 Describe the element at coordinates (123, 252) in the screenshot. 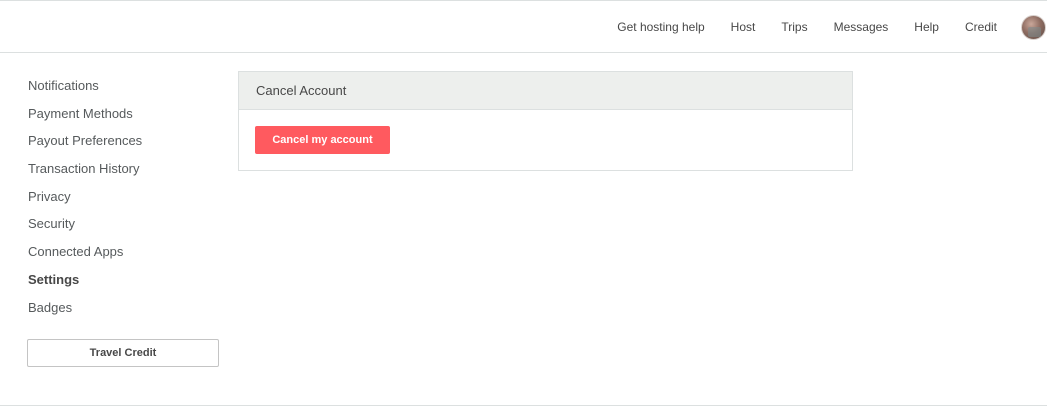

I see `sidebar-item-connected-apps: Connected Apps` at that location.